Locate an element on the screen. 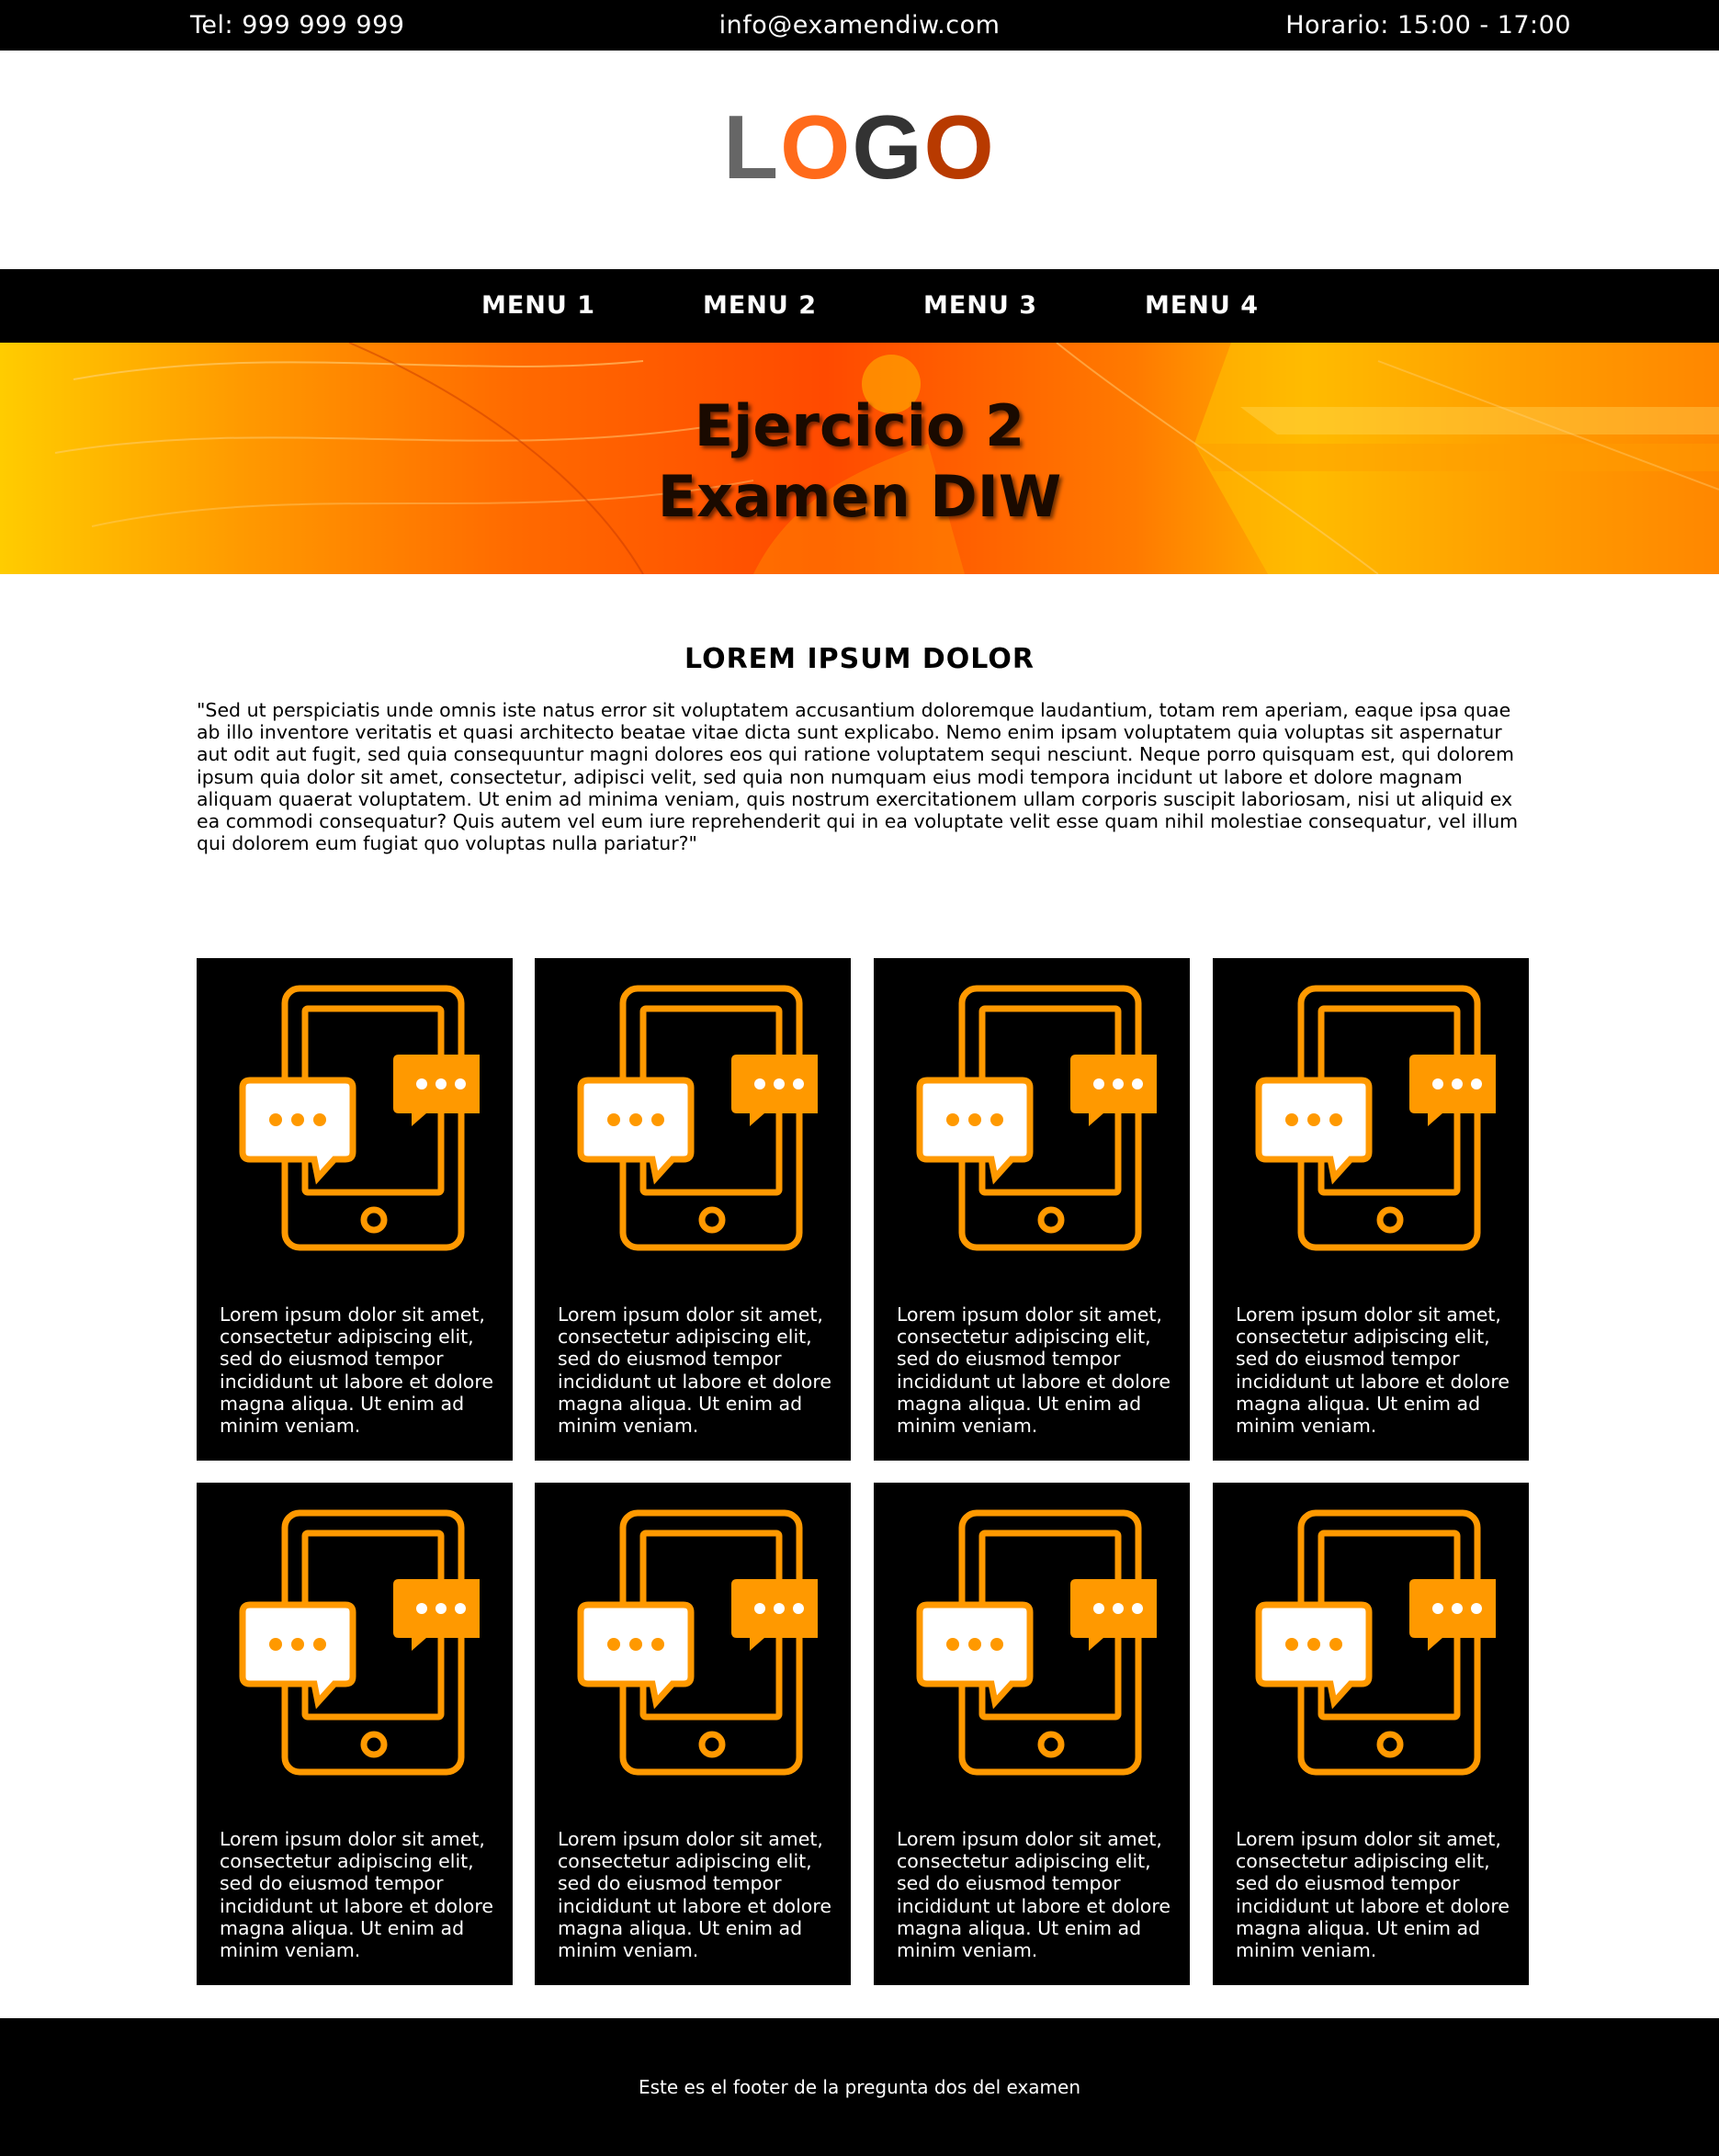 The height and width of the screenshot is (2156, 1719). nav-item-menu-2: MENU 2 is located at coordinates (760, 306).